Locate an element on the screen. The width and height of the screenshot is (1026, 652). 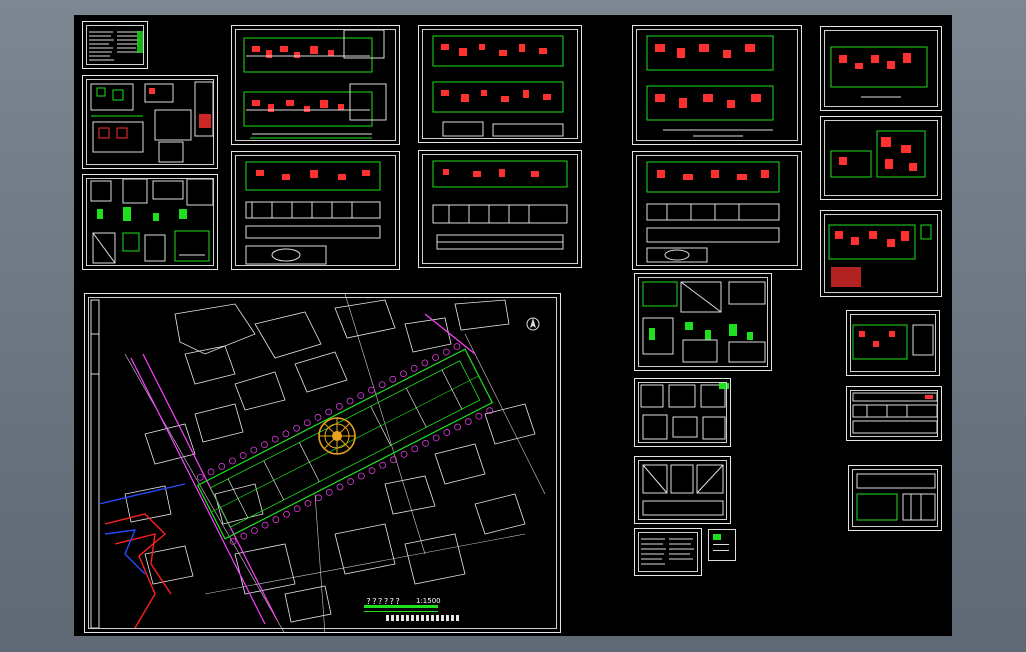
drawing-sheet-plans-d is located at coordinates (717, 210).